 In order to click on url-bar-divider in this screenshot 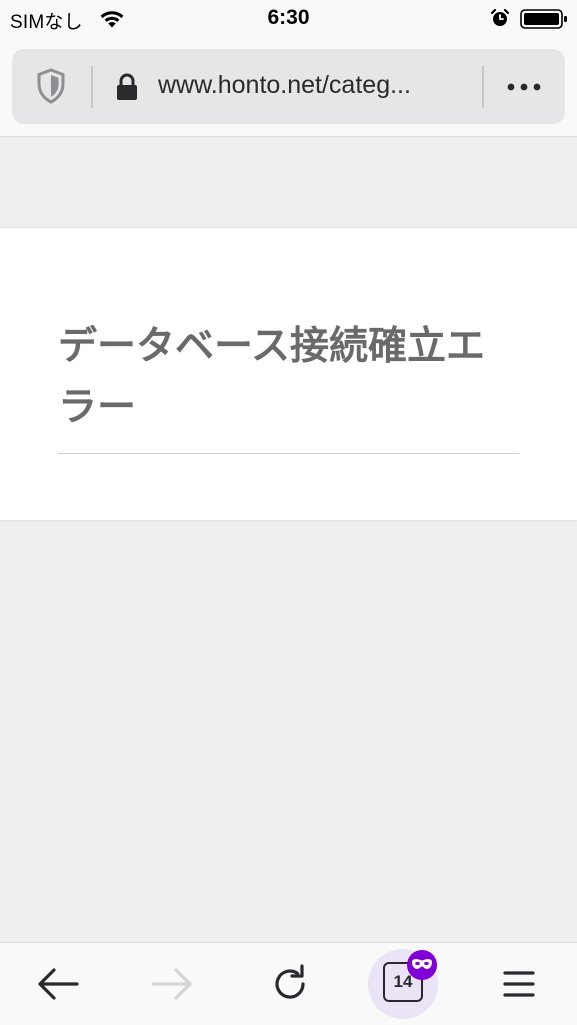, I will do `click(92, 87)`.